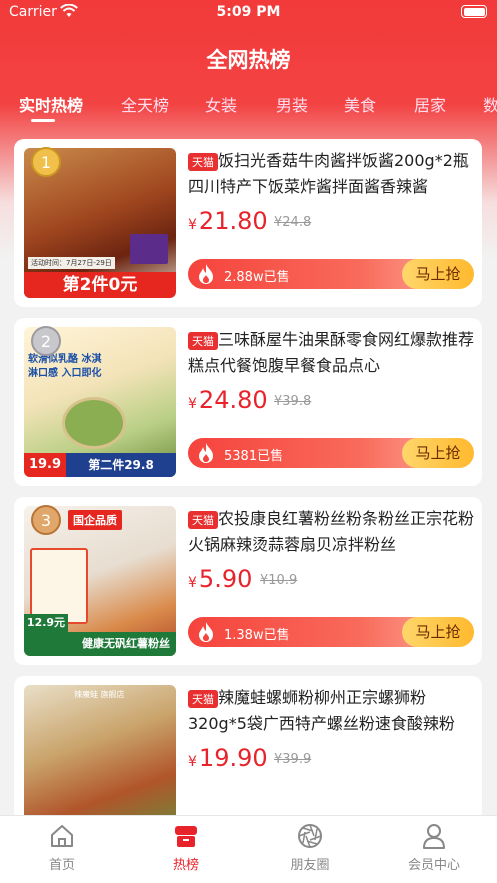 Image resolution: width=497 pixels, height=883 pixels. I want to click on price-value: 5.90, so click(225, 579).